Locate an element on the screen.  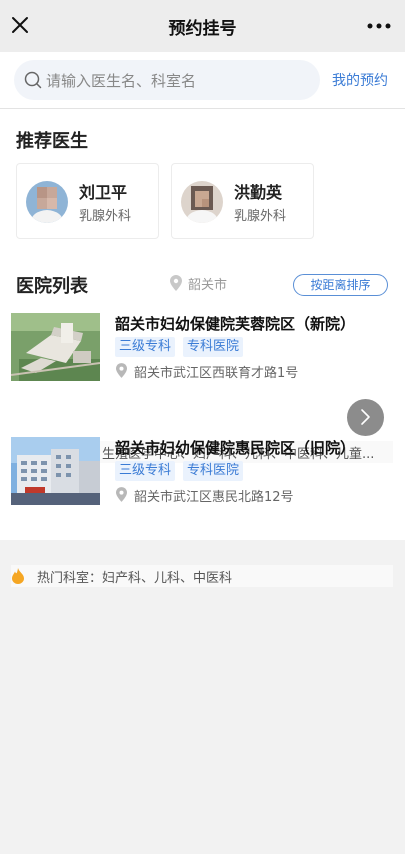
top-bar: 预约挂号 is located at coordinates (202, 26).